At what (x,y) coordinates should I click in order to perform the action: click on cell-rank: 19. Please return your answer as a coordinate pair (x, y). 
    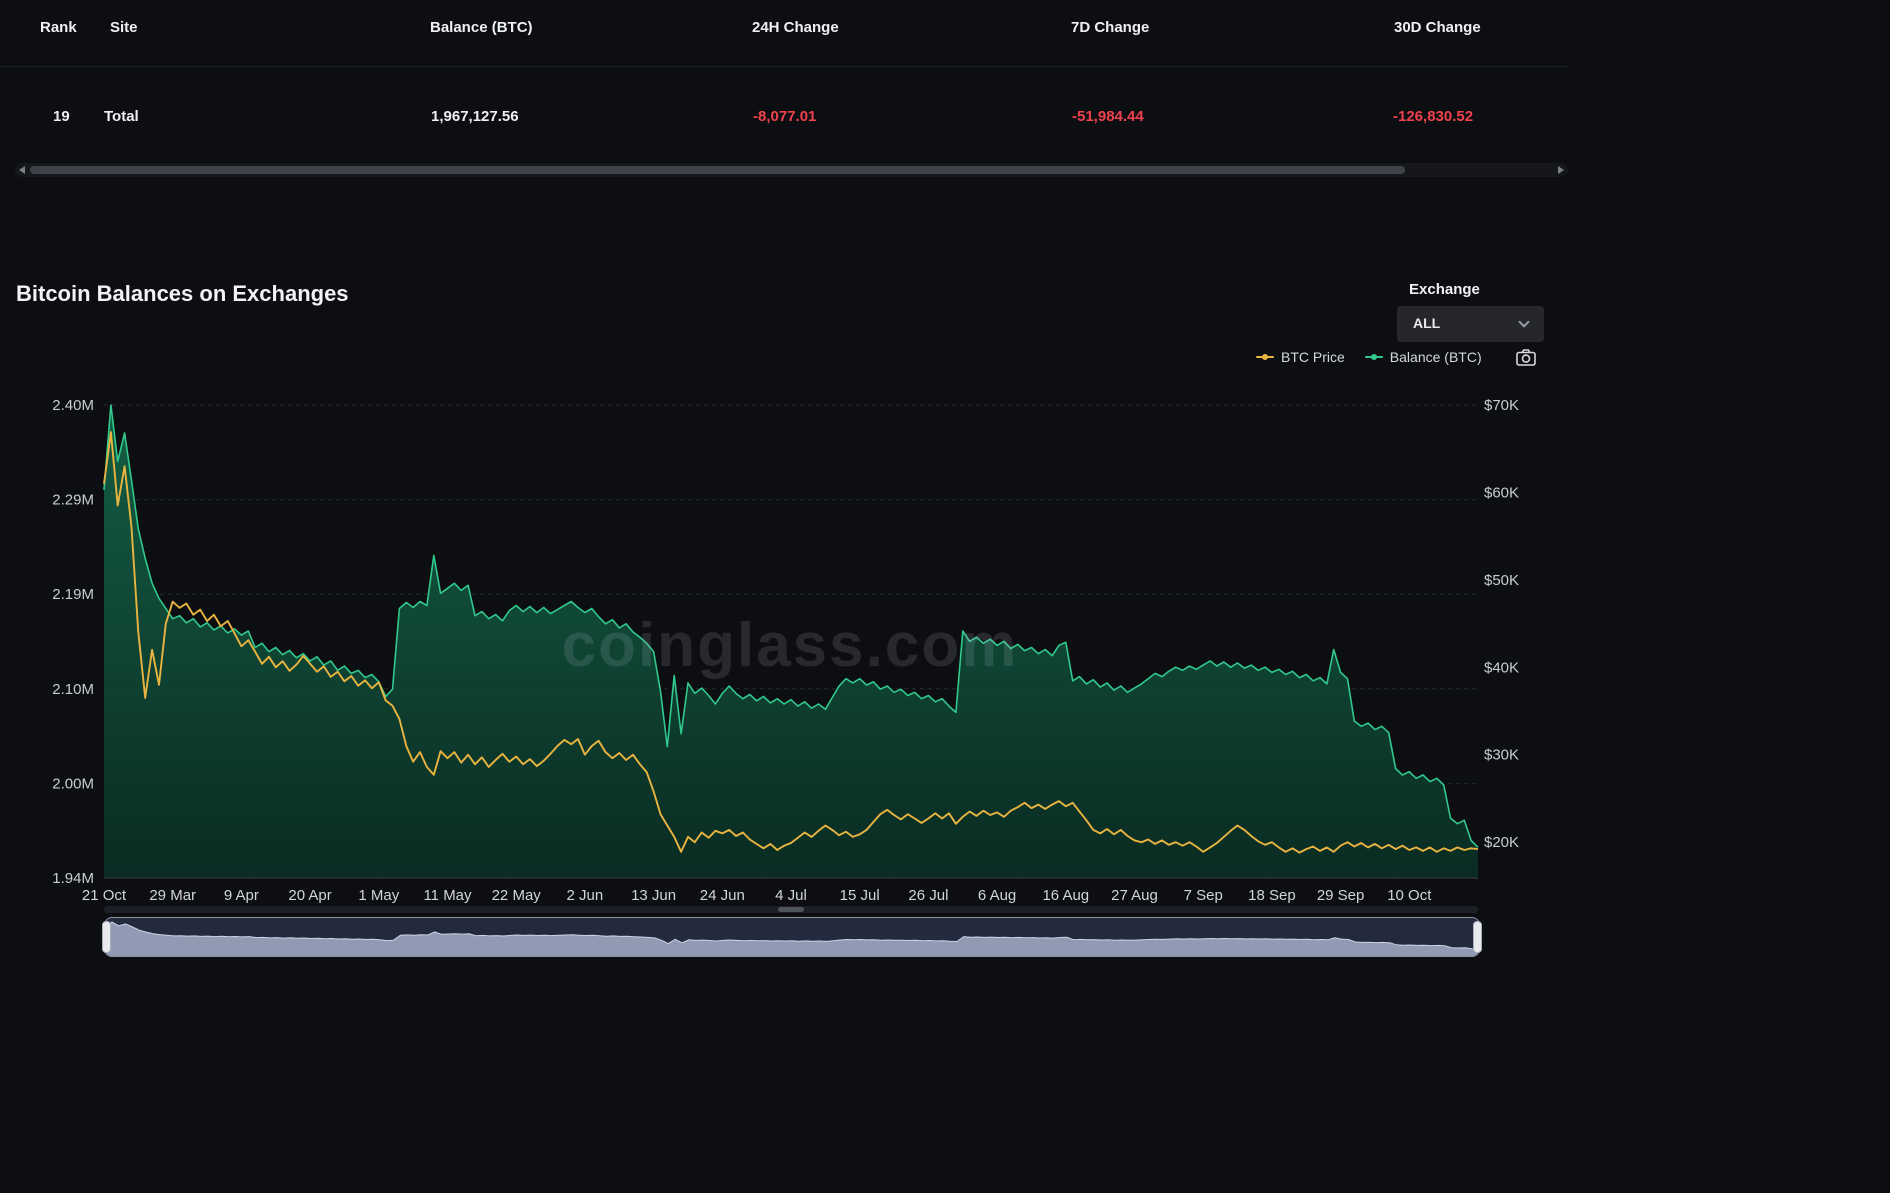
    Looking at the image, I should click on (61, 116).